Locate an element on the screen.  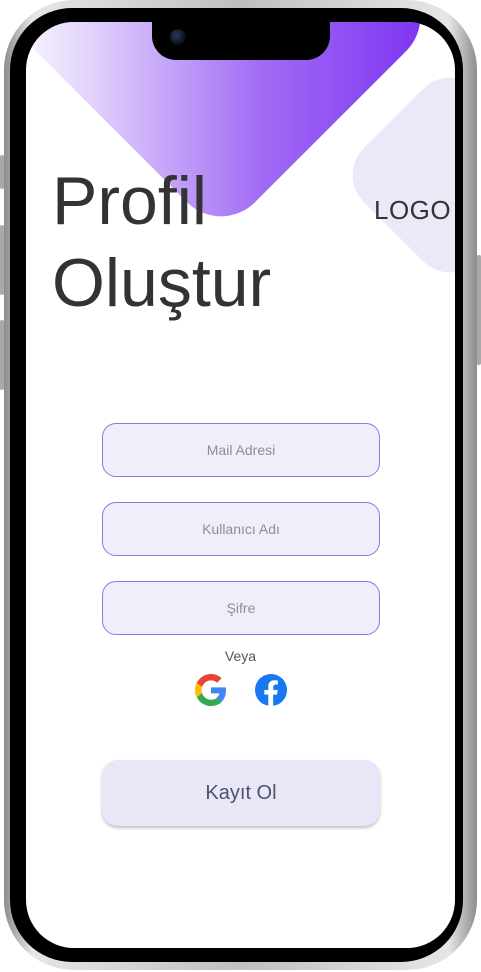
facebook-login-button is located at coordinates (271, 690).